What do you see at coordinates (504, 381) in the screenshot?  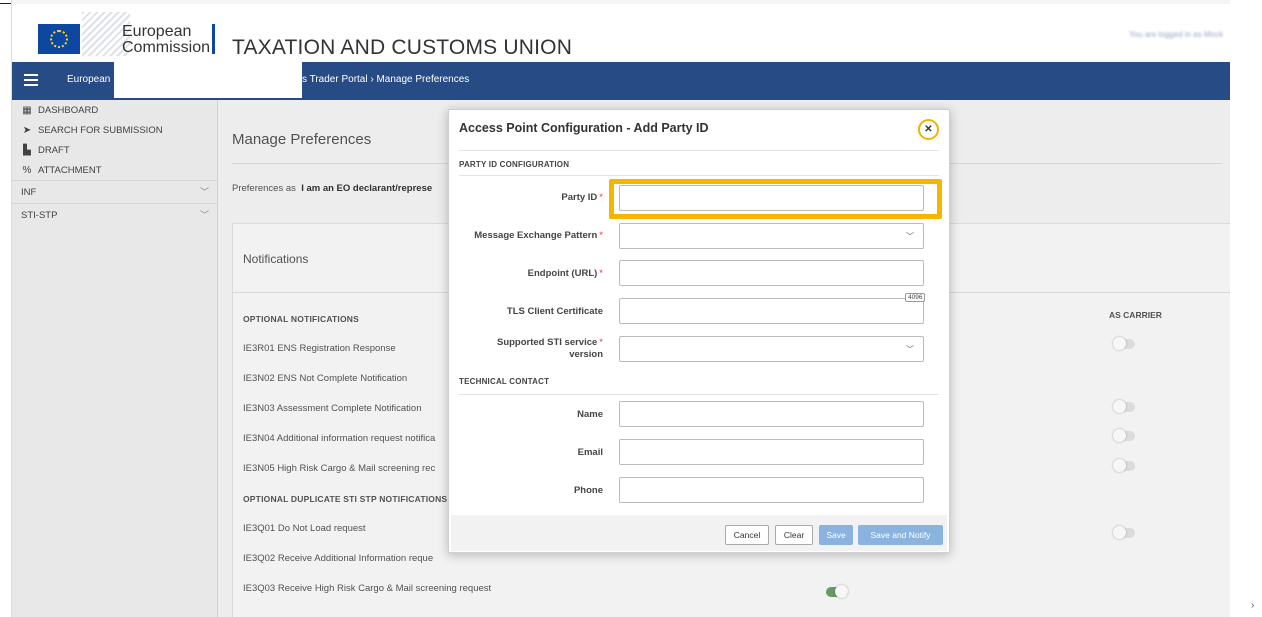 I see `section-technical-contact: TECHNICAL CONTACT` at bounding box center [504, 381].